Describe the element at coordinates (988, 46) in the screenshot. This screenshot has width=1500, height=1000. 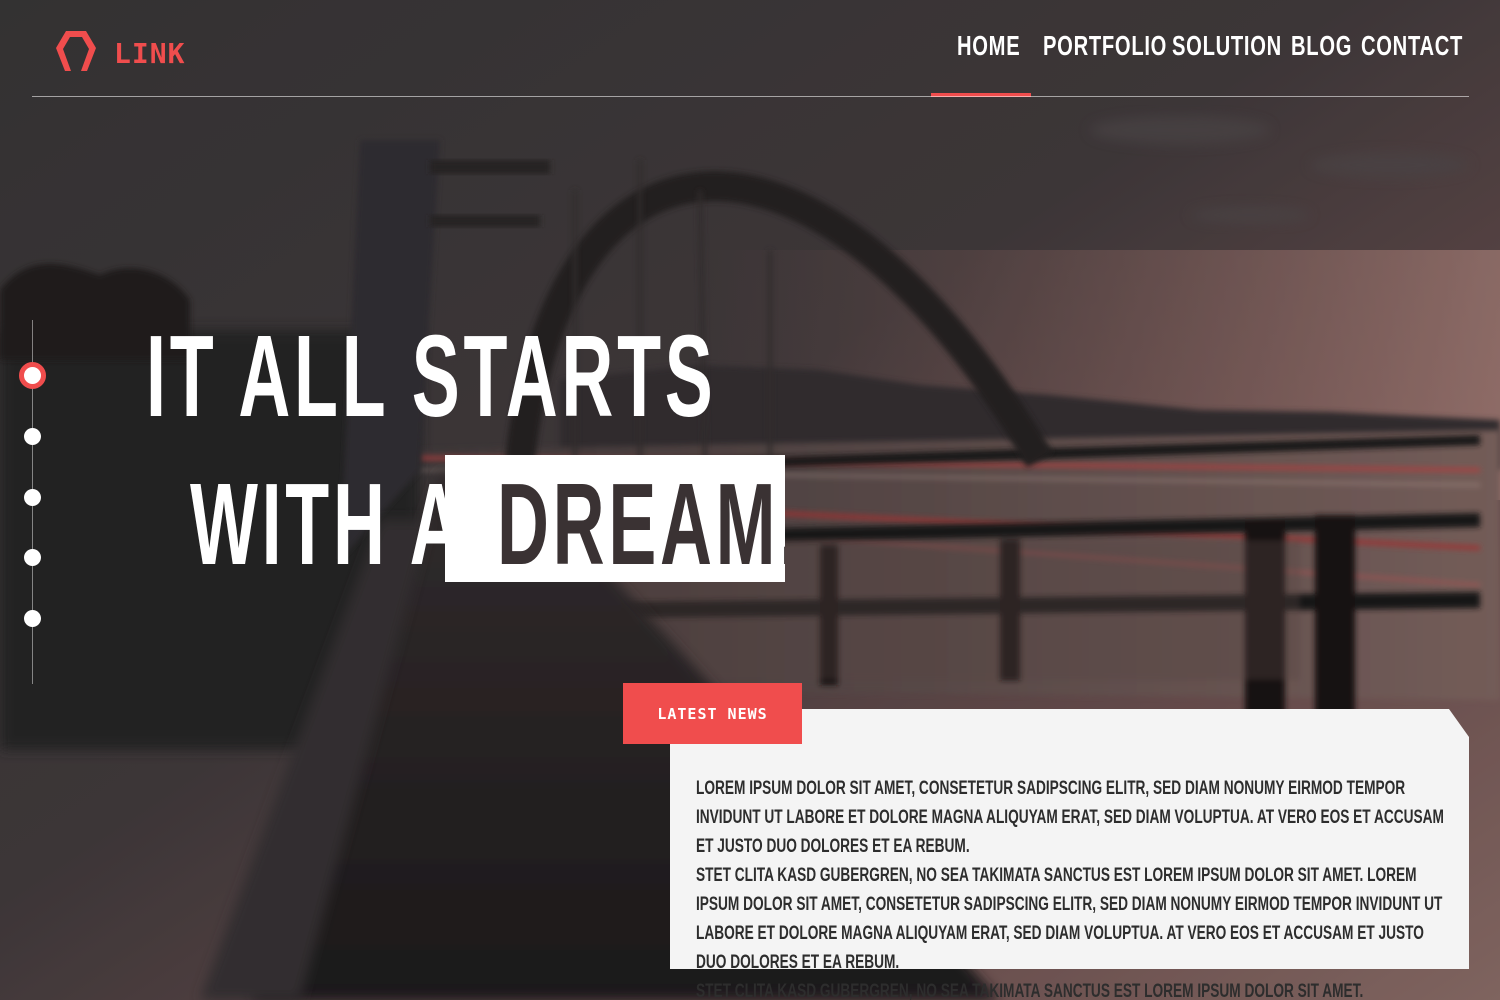
I see `nav-item-home: HOME` at that location.